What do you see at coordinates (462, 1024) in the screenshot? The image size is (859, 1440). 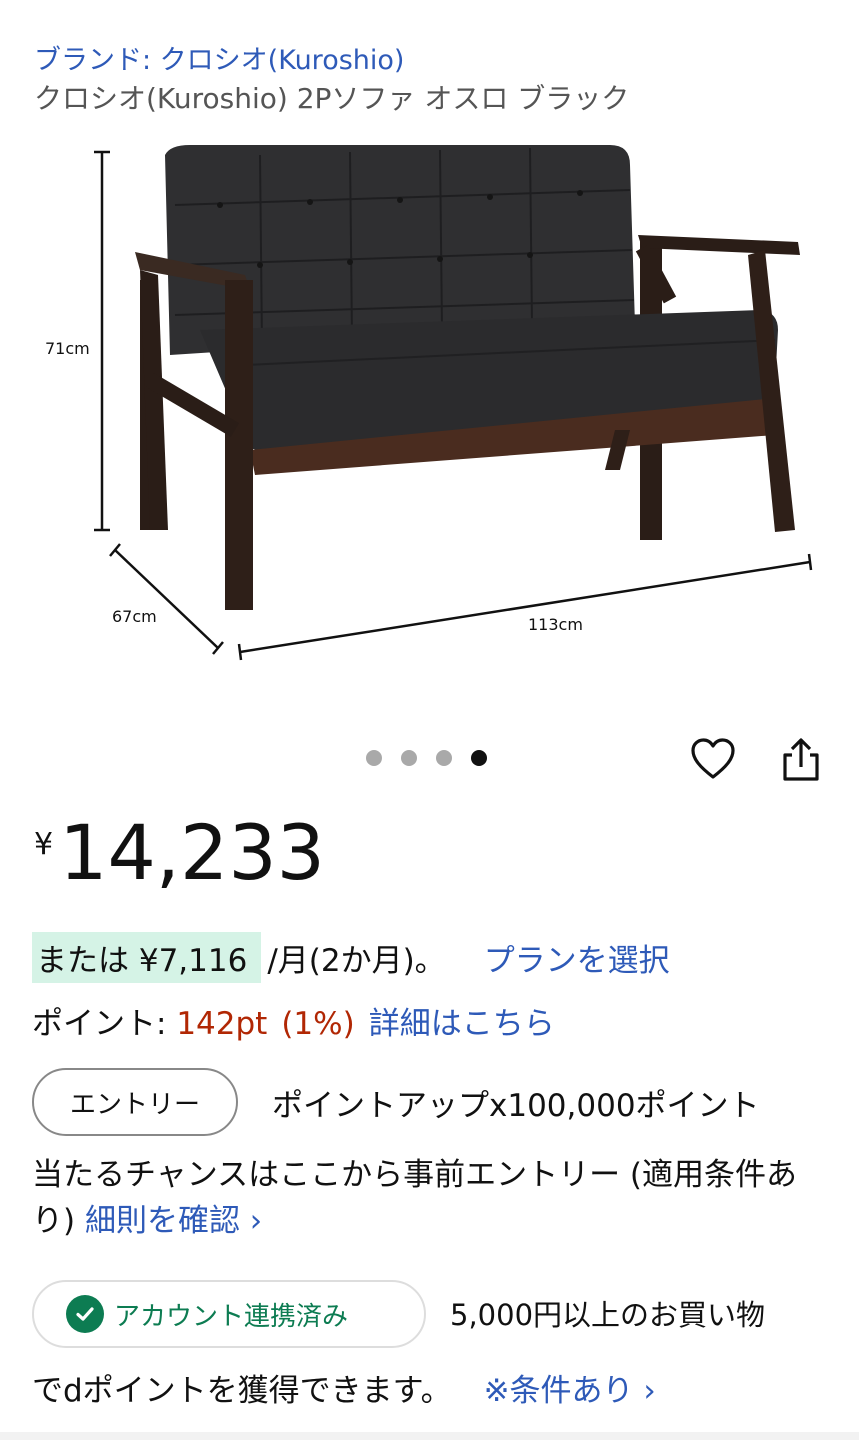 I see `points-detail-link: 詳細はこちら` at bounding box center [462, 1024].